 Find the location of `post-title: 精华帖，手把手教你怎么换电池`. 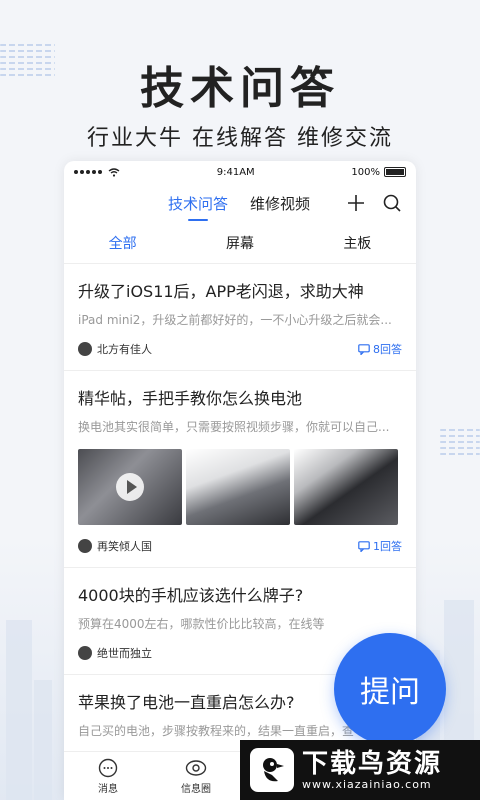

post-title: 精华帖，手把手教你怎么换电池 is located at coordinates (190, 398).